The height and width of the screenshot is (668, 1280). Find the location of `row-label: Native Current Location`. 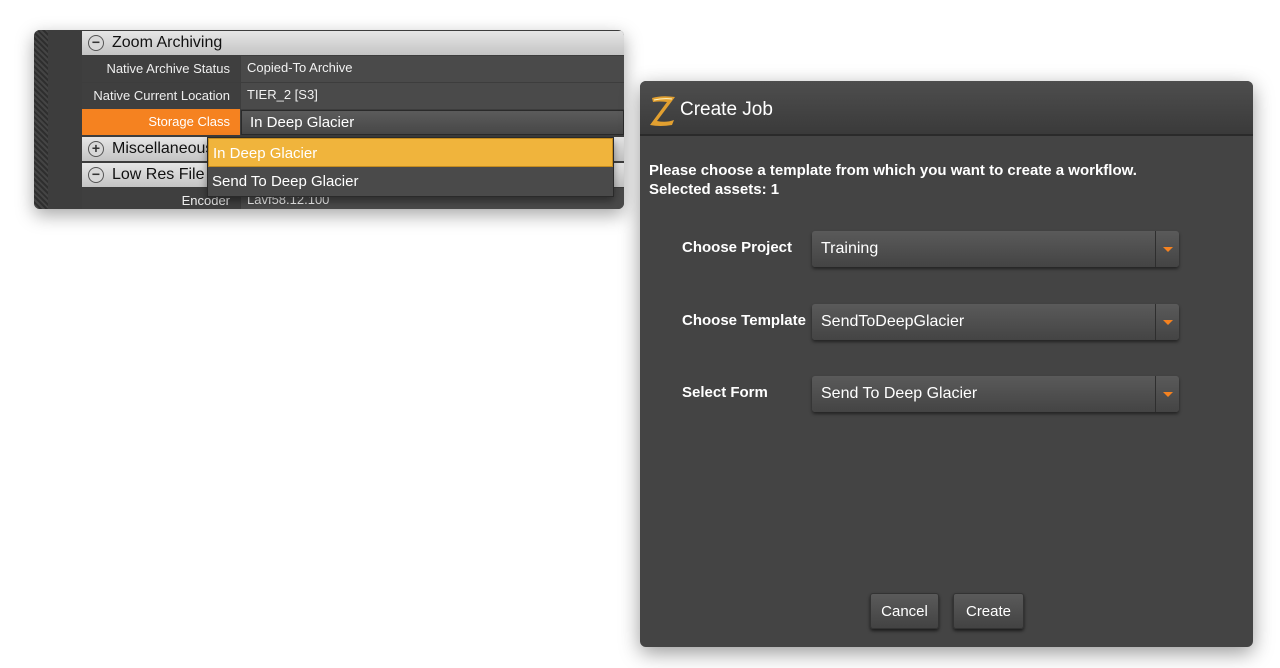

row-label: Native Current Location is located at coordinates (161, 96).